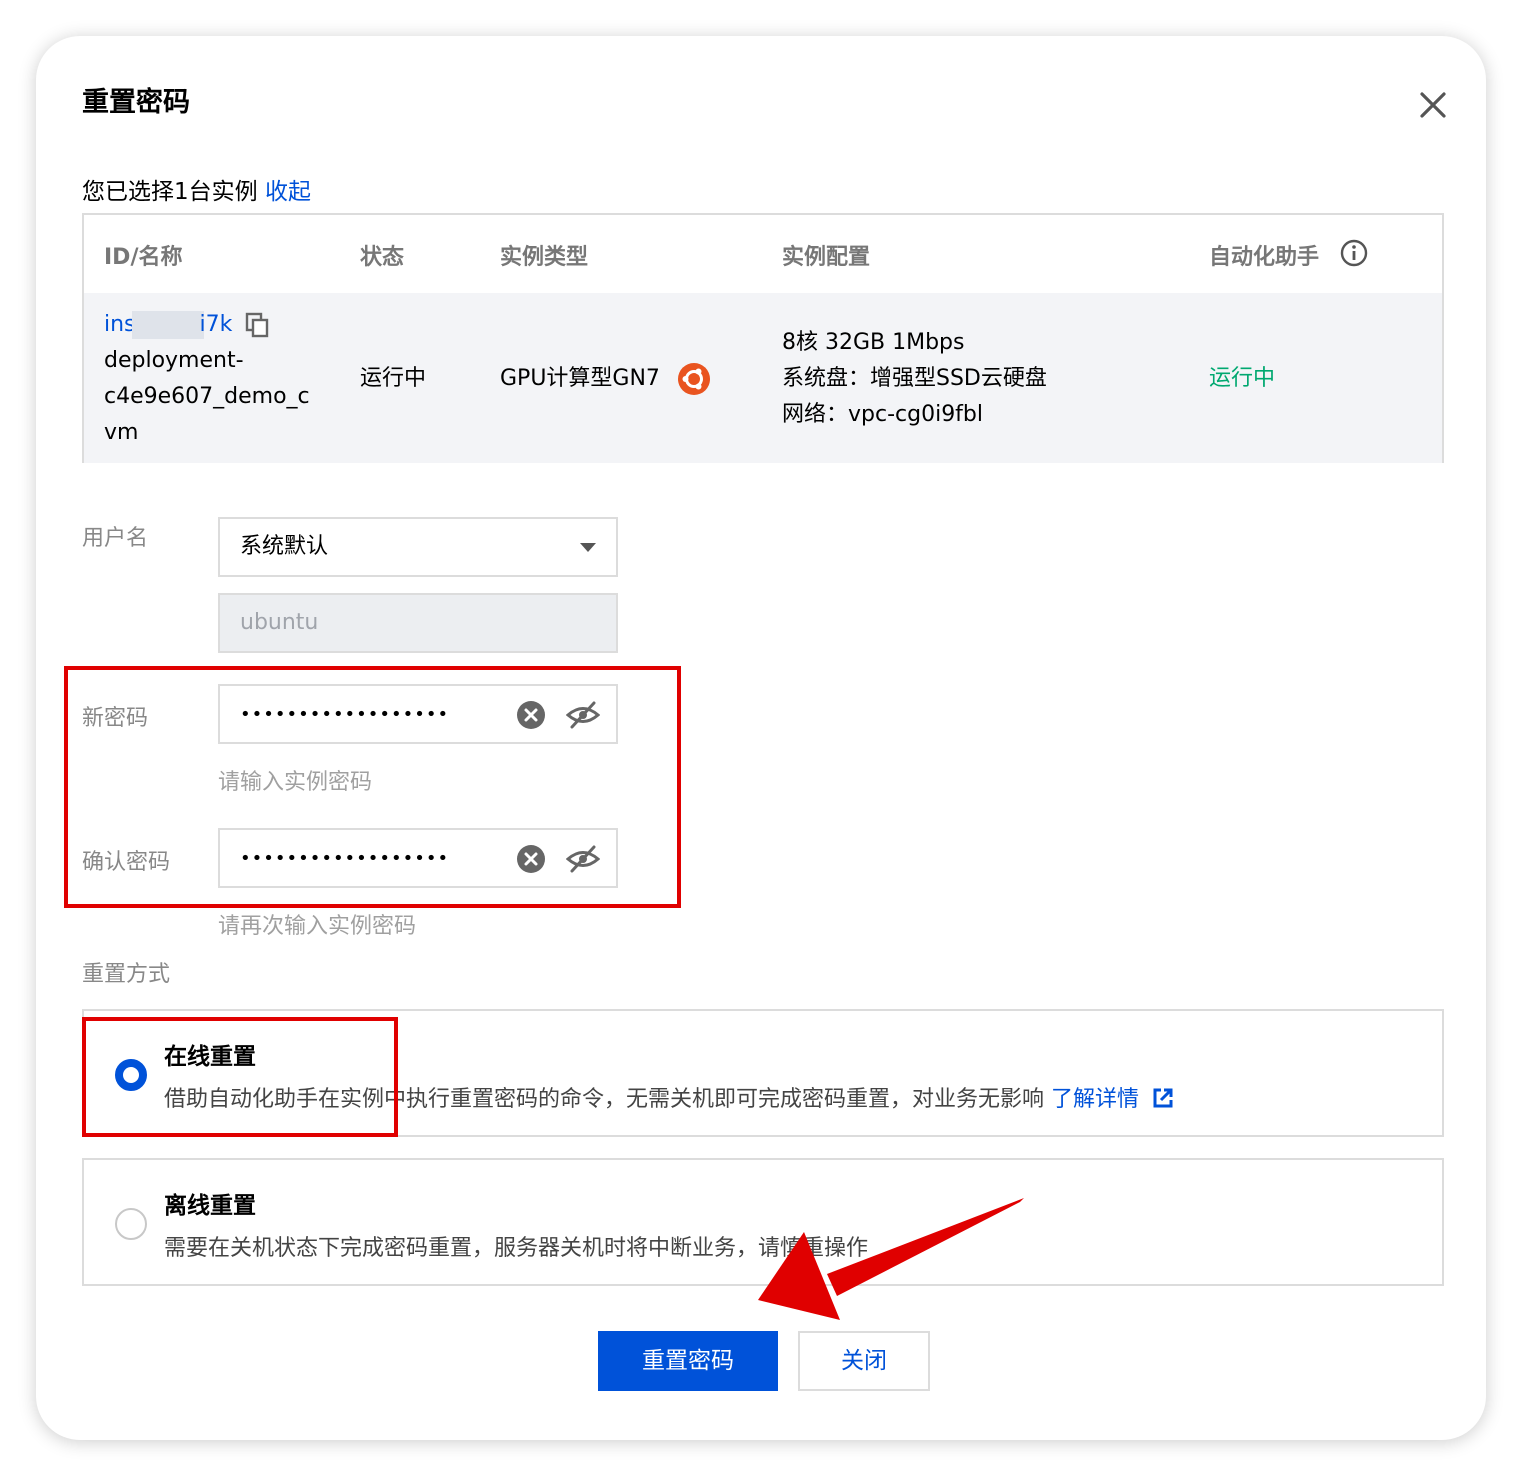  What do you see at coordinates (891, 1259) in the screenshot?
I see `red-arrow-annotation` at bounding box center [891, 1259].